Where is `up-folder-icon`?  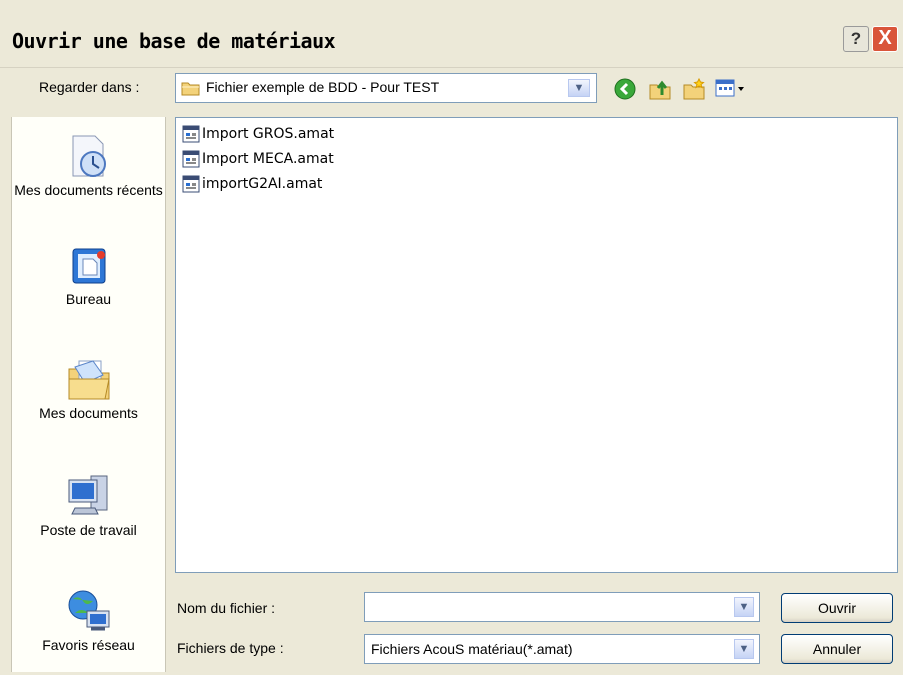
up-folder-icon is located at coordinates (660, 89).